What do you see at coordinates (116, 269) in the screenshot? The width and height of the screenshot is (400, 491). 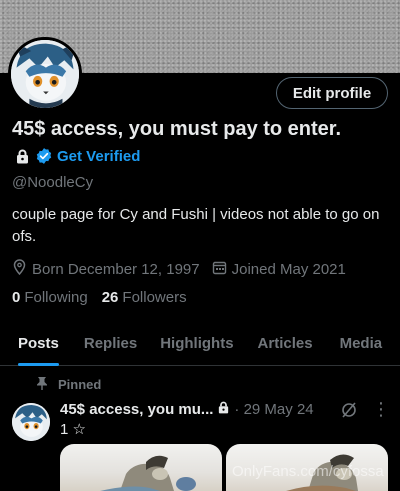 I see `birth-date-text: Born December 12, 1997` at bounding box center [116, 269].